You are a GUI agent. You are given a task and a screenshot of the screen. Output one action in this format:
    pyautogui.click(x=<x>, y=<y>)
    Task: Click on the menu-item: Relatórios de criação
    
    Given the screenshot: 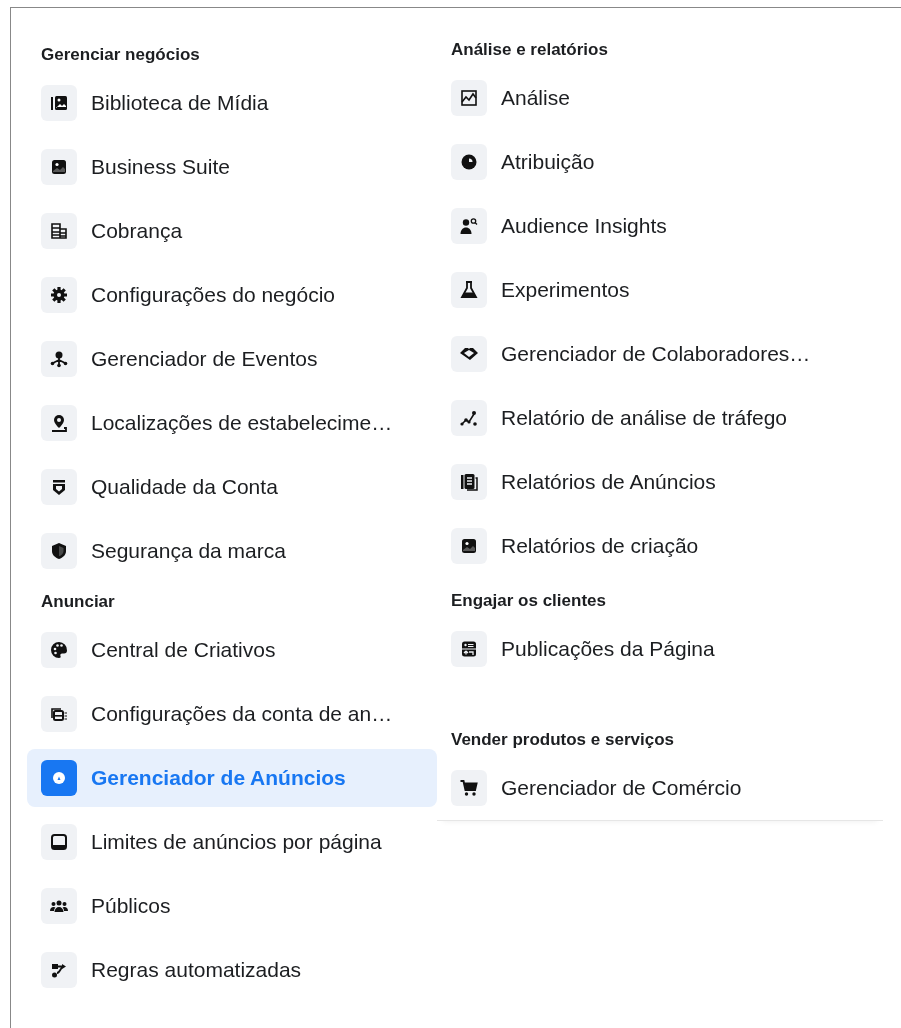 What is the action you would take?
    pyautogui.click(x=660, y=546)
    